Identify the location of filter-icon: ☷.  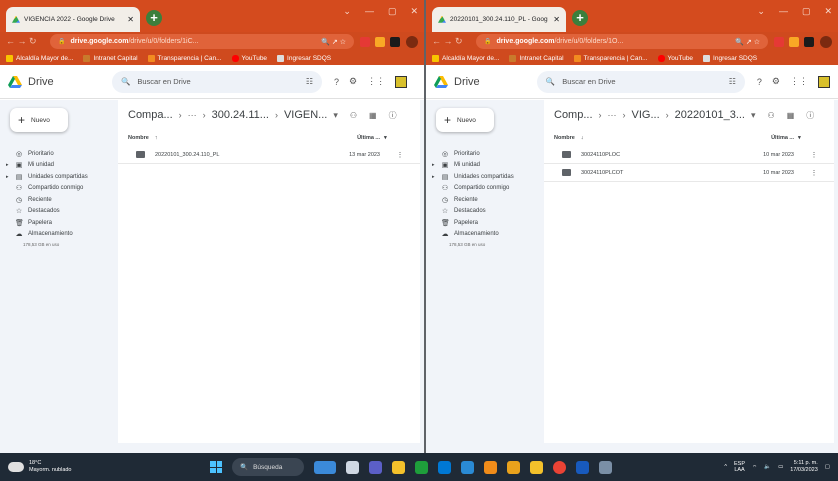
(732, 81).